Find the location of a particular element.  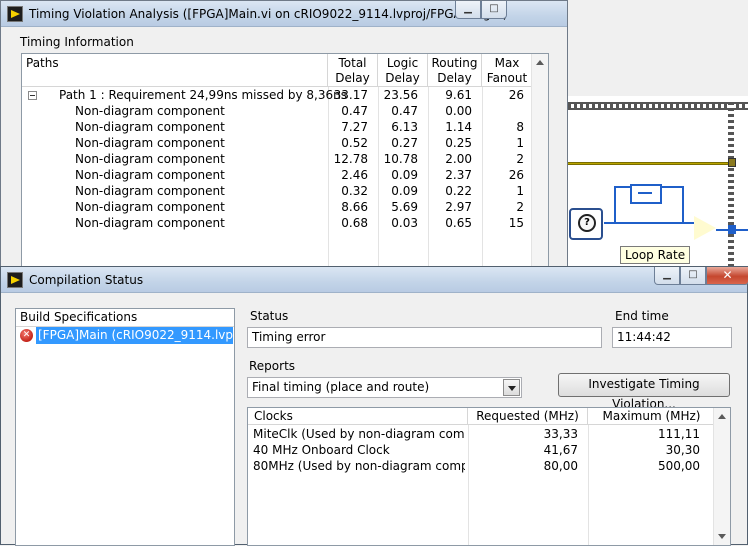

col-clocks: Clocks is located at coordinates (358, 416).